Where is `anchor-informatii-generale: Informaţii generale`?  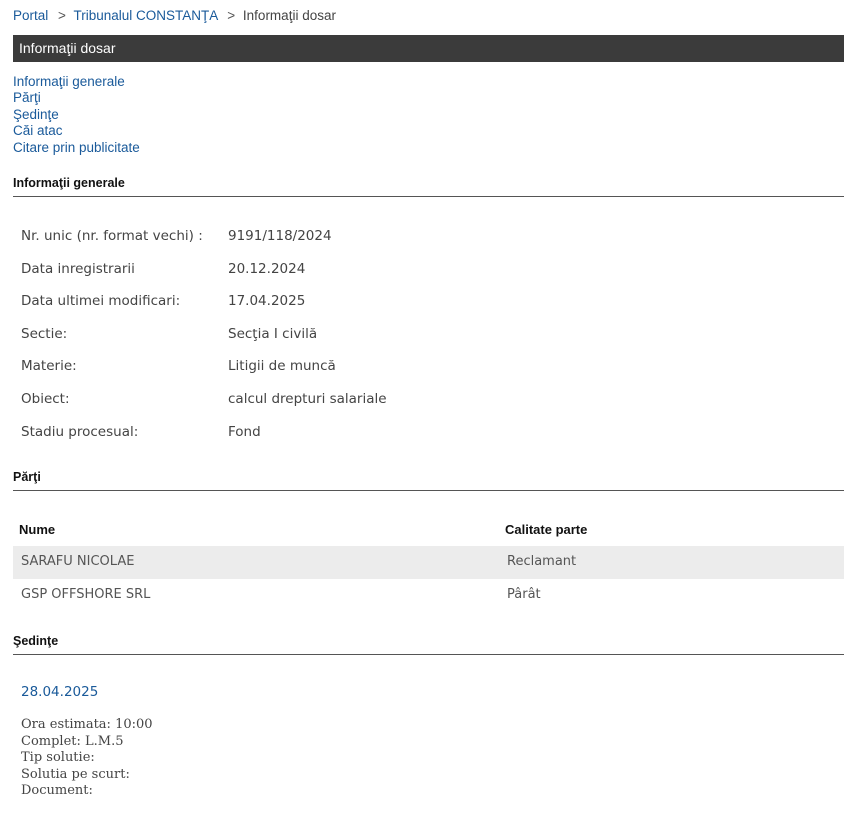 anchor-informatii-generale: Informaţii generale is located at coordinates (76, 82).